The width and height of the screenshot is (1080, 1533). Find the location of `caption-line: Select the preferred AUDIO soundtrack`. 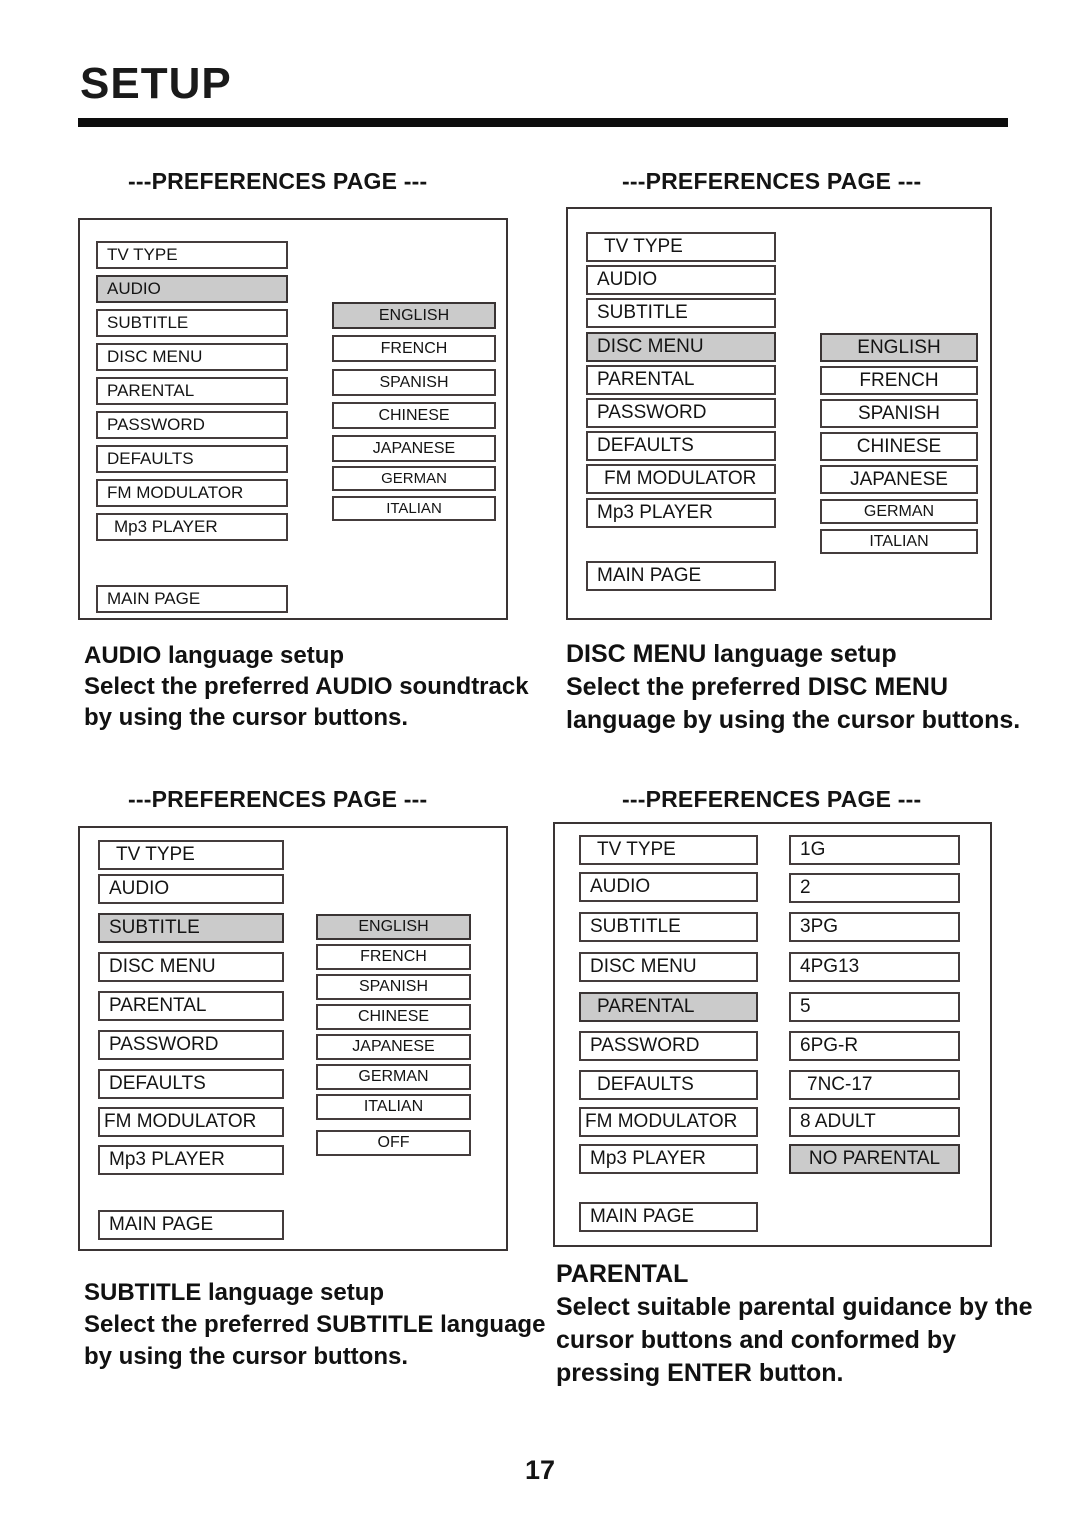

caption-line: Select the preferred AUDIO soundtrack is located at coordinates (306, 686).